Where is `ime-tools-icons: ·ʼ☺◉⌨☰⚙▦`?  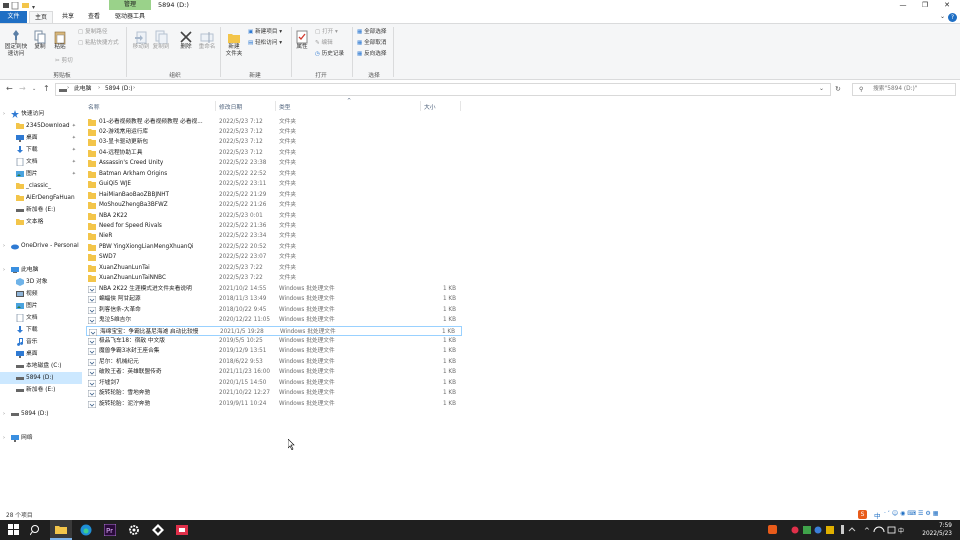
ime-tools-icons: ·ʼ☺◉⌨☰⚙▦ is located at coordinates (912, 513).